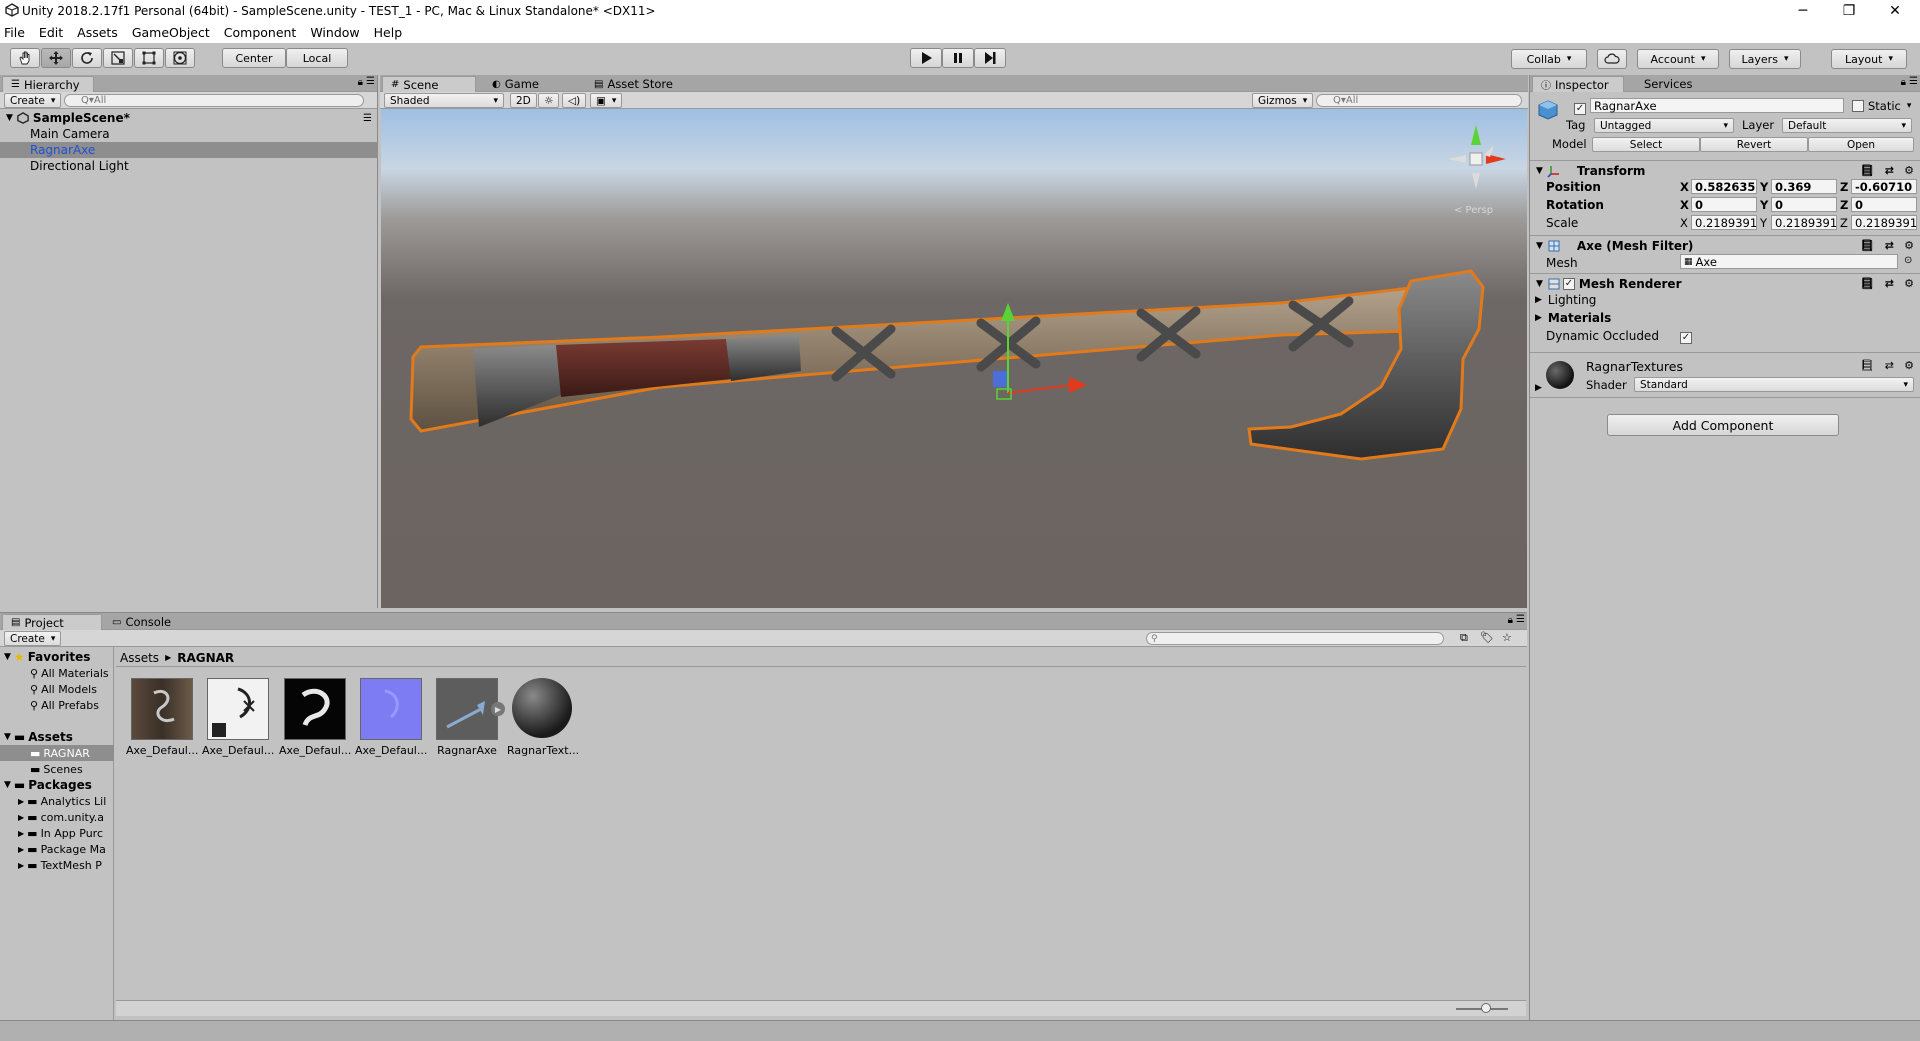 The width and height of the screenshot is (1920, 1041). What do you see at coordinates (205, 658) in the screenshot?
I see `breadcrumb-ragnar: RAGNAR` at bounding box center [205, 658].